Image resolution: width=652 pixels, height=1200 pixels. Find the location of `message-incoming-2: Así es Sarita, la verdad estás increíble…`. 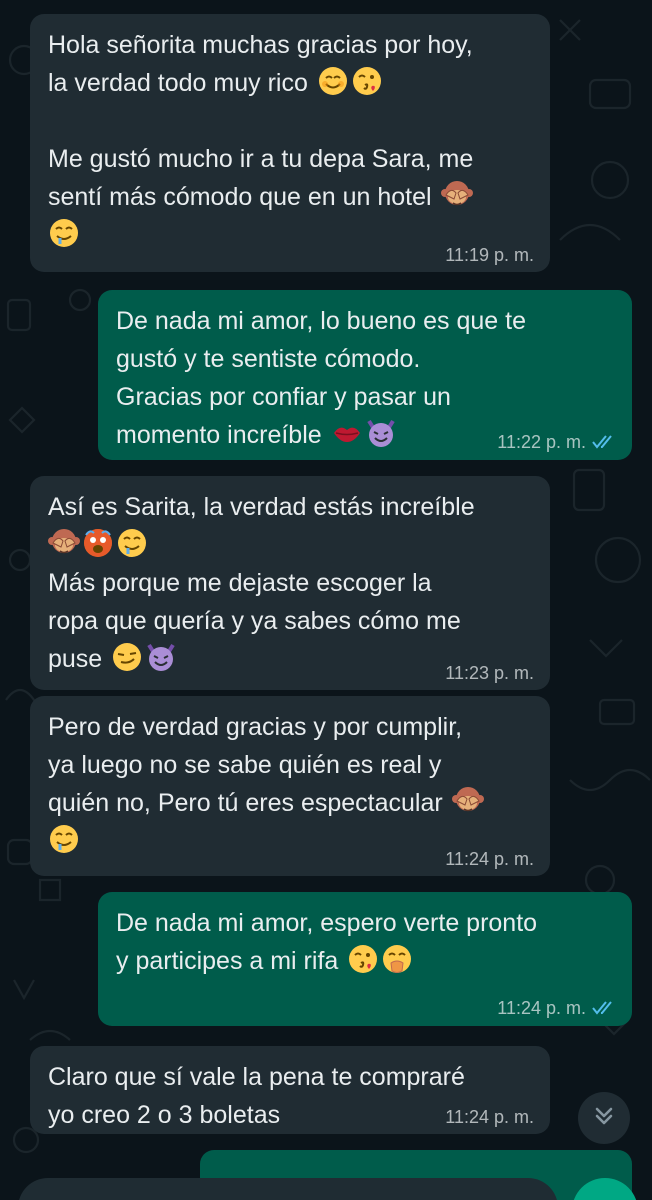

message-incoming-2: Así es Sarita, la verdad estás increíble… is located at coordinates (290, 583).